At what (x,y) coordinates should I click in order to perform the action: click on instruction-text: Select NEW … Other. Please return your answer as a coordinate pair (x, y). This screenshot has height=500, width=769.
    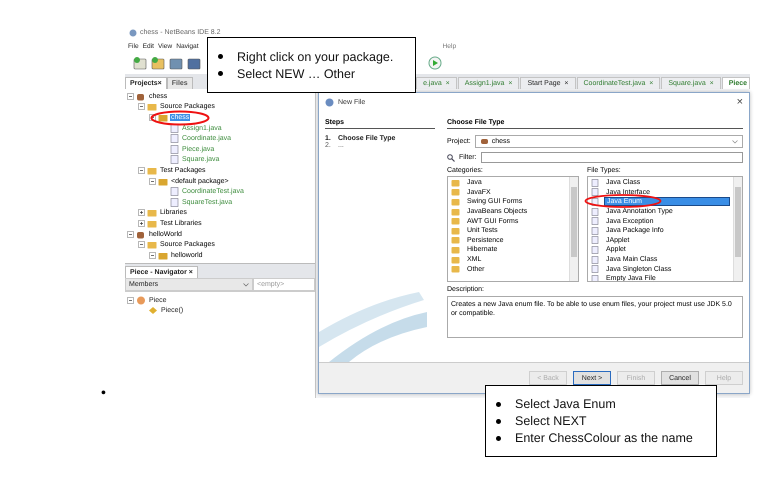
    Looking at the image, I should click on (296, 73).